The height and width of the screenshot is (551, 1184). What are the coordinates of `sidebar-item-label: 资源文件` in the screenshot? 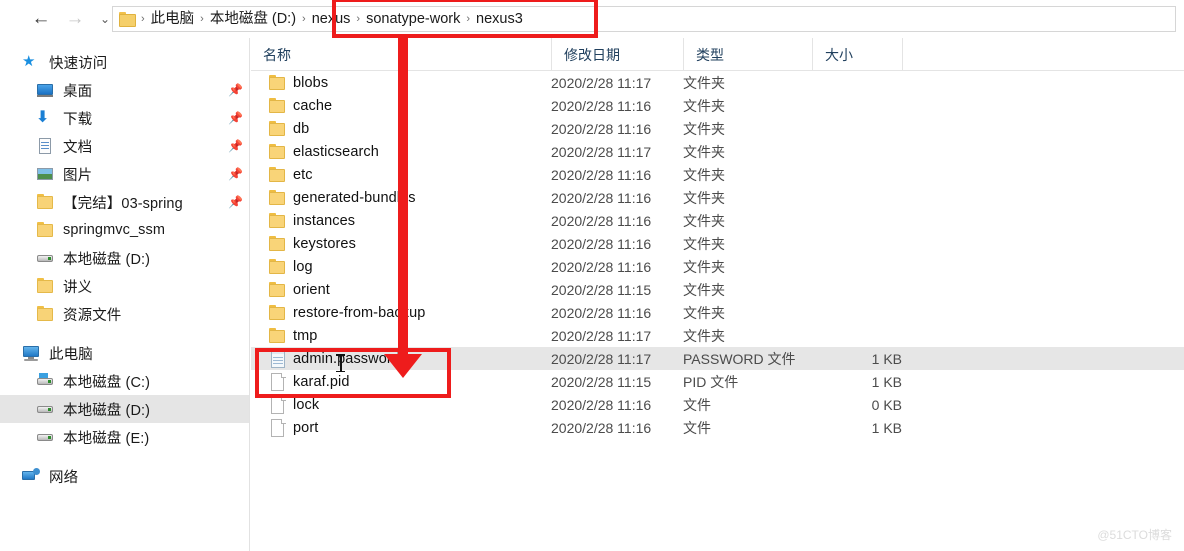 It's located at (92, 315).